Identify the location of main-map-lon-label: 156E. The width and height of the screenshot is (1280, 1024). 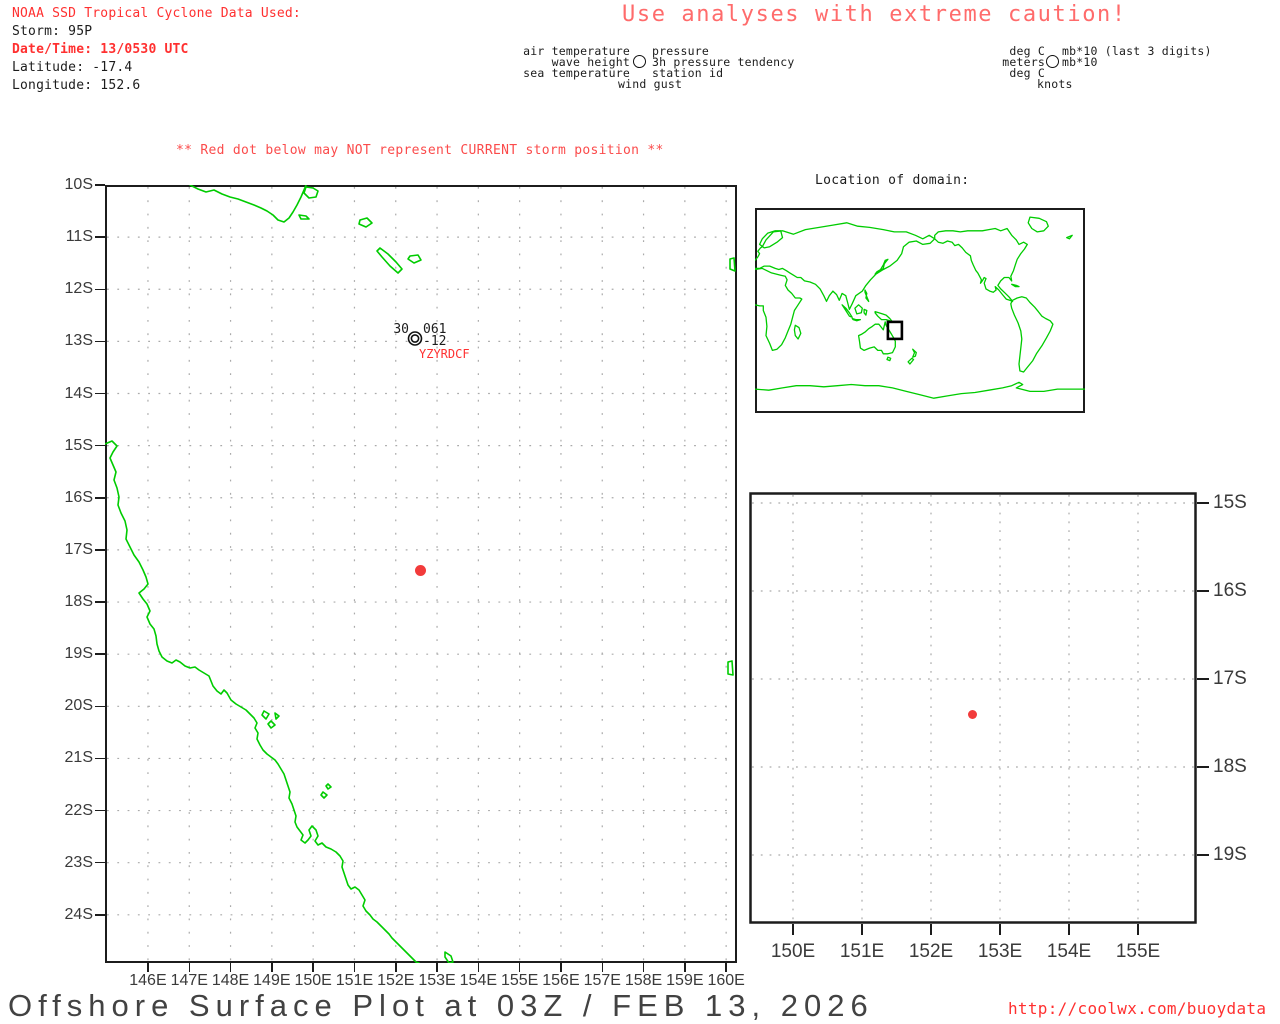
(561, 980).